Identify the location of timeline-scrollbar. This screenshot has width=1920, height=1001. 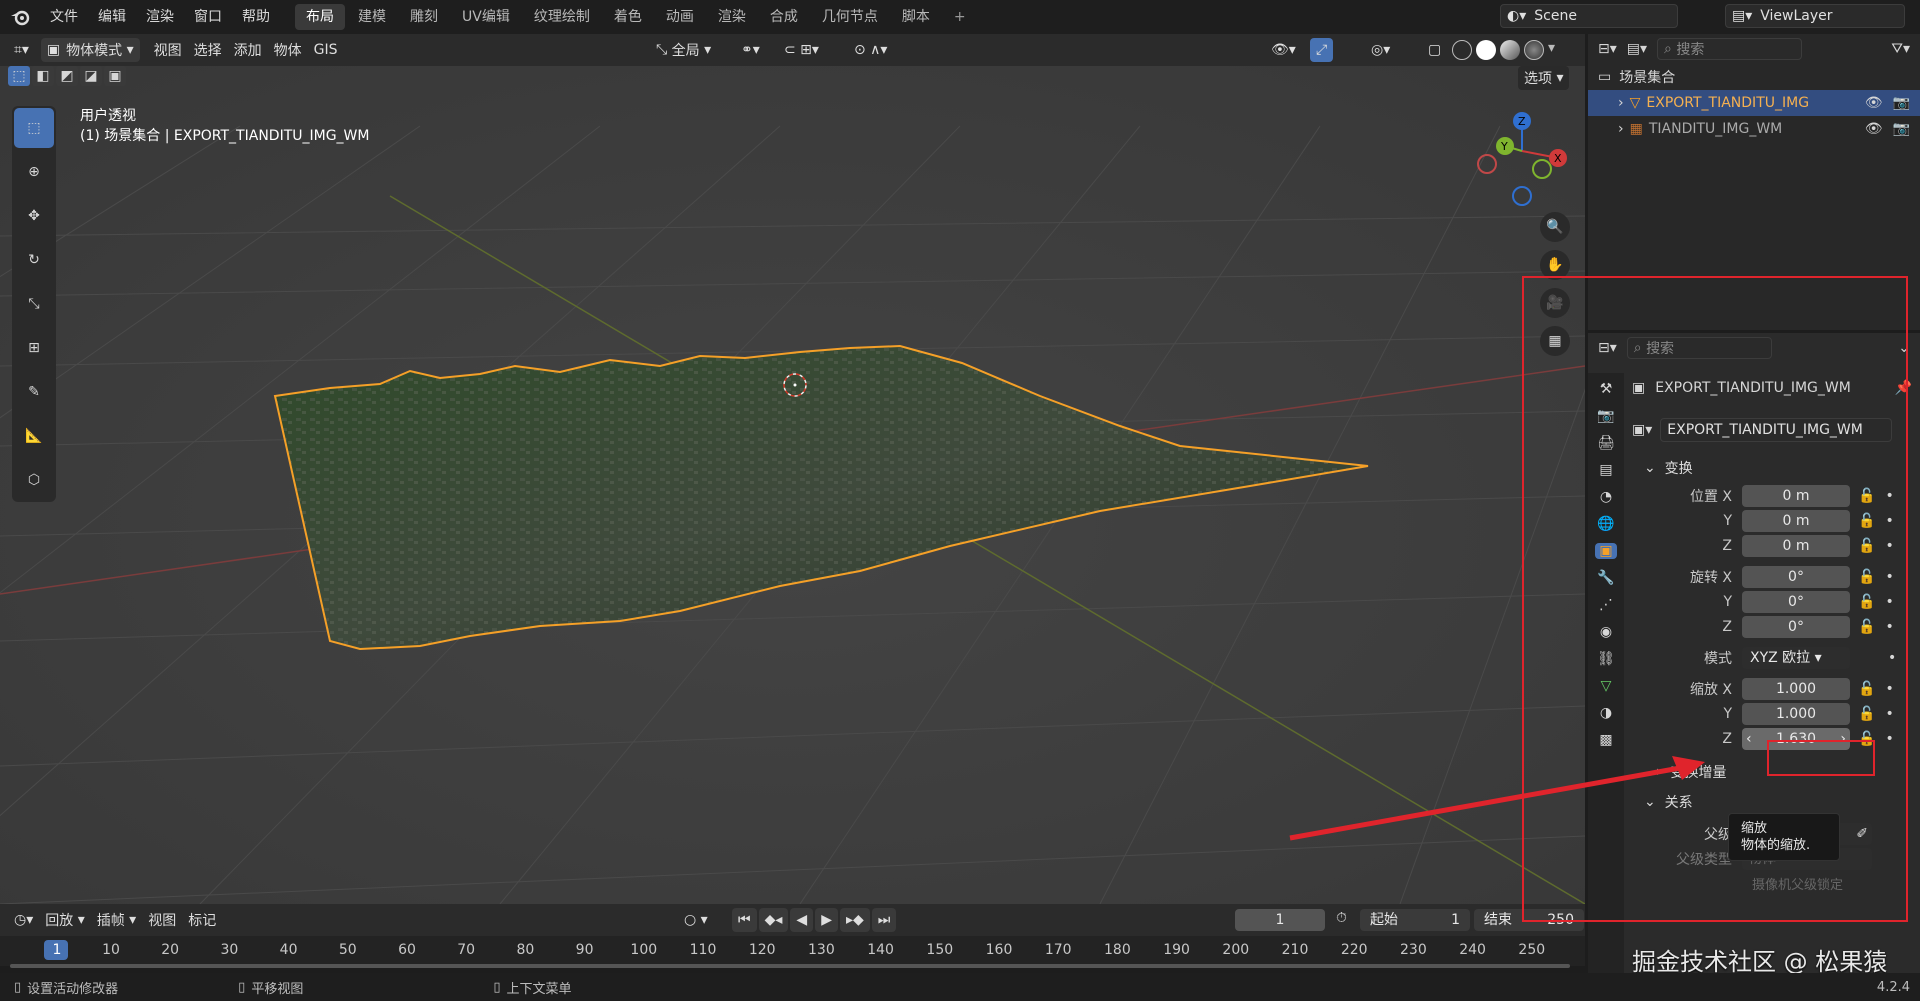
(790, 966).